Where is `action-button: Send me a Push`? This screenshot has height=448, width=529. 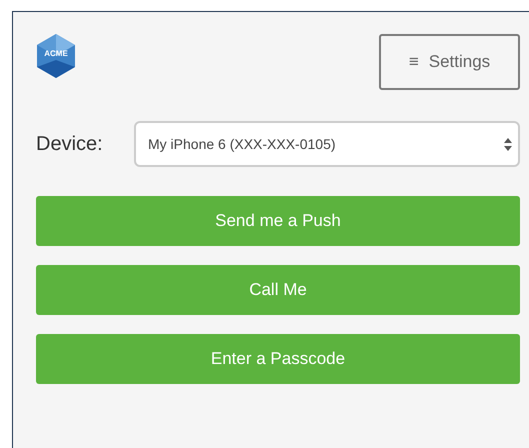 action-button: Send me a Push is located at coordinates (278, 221).